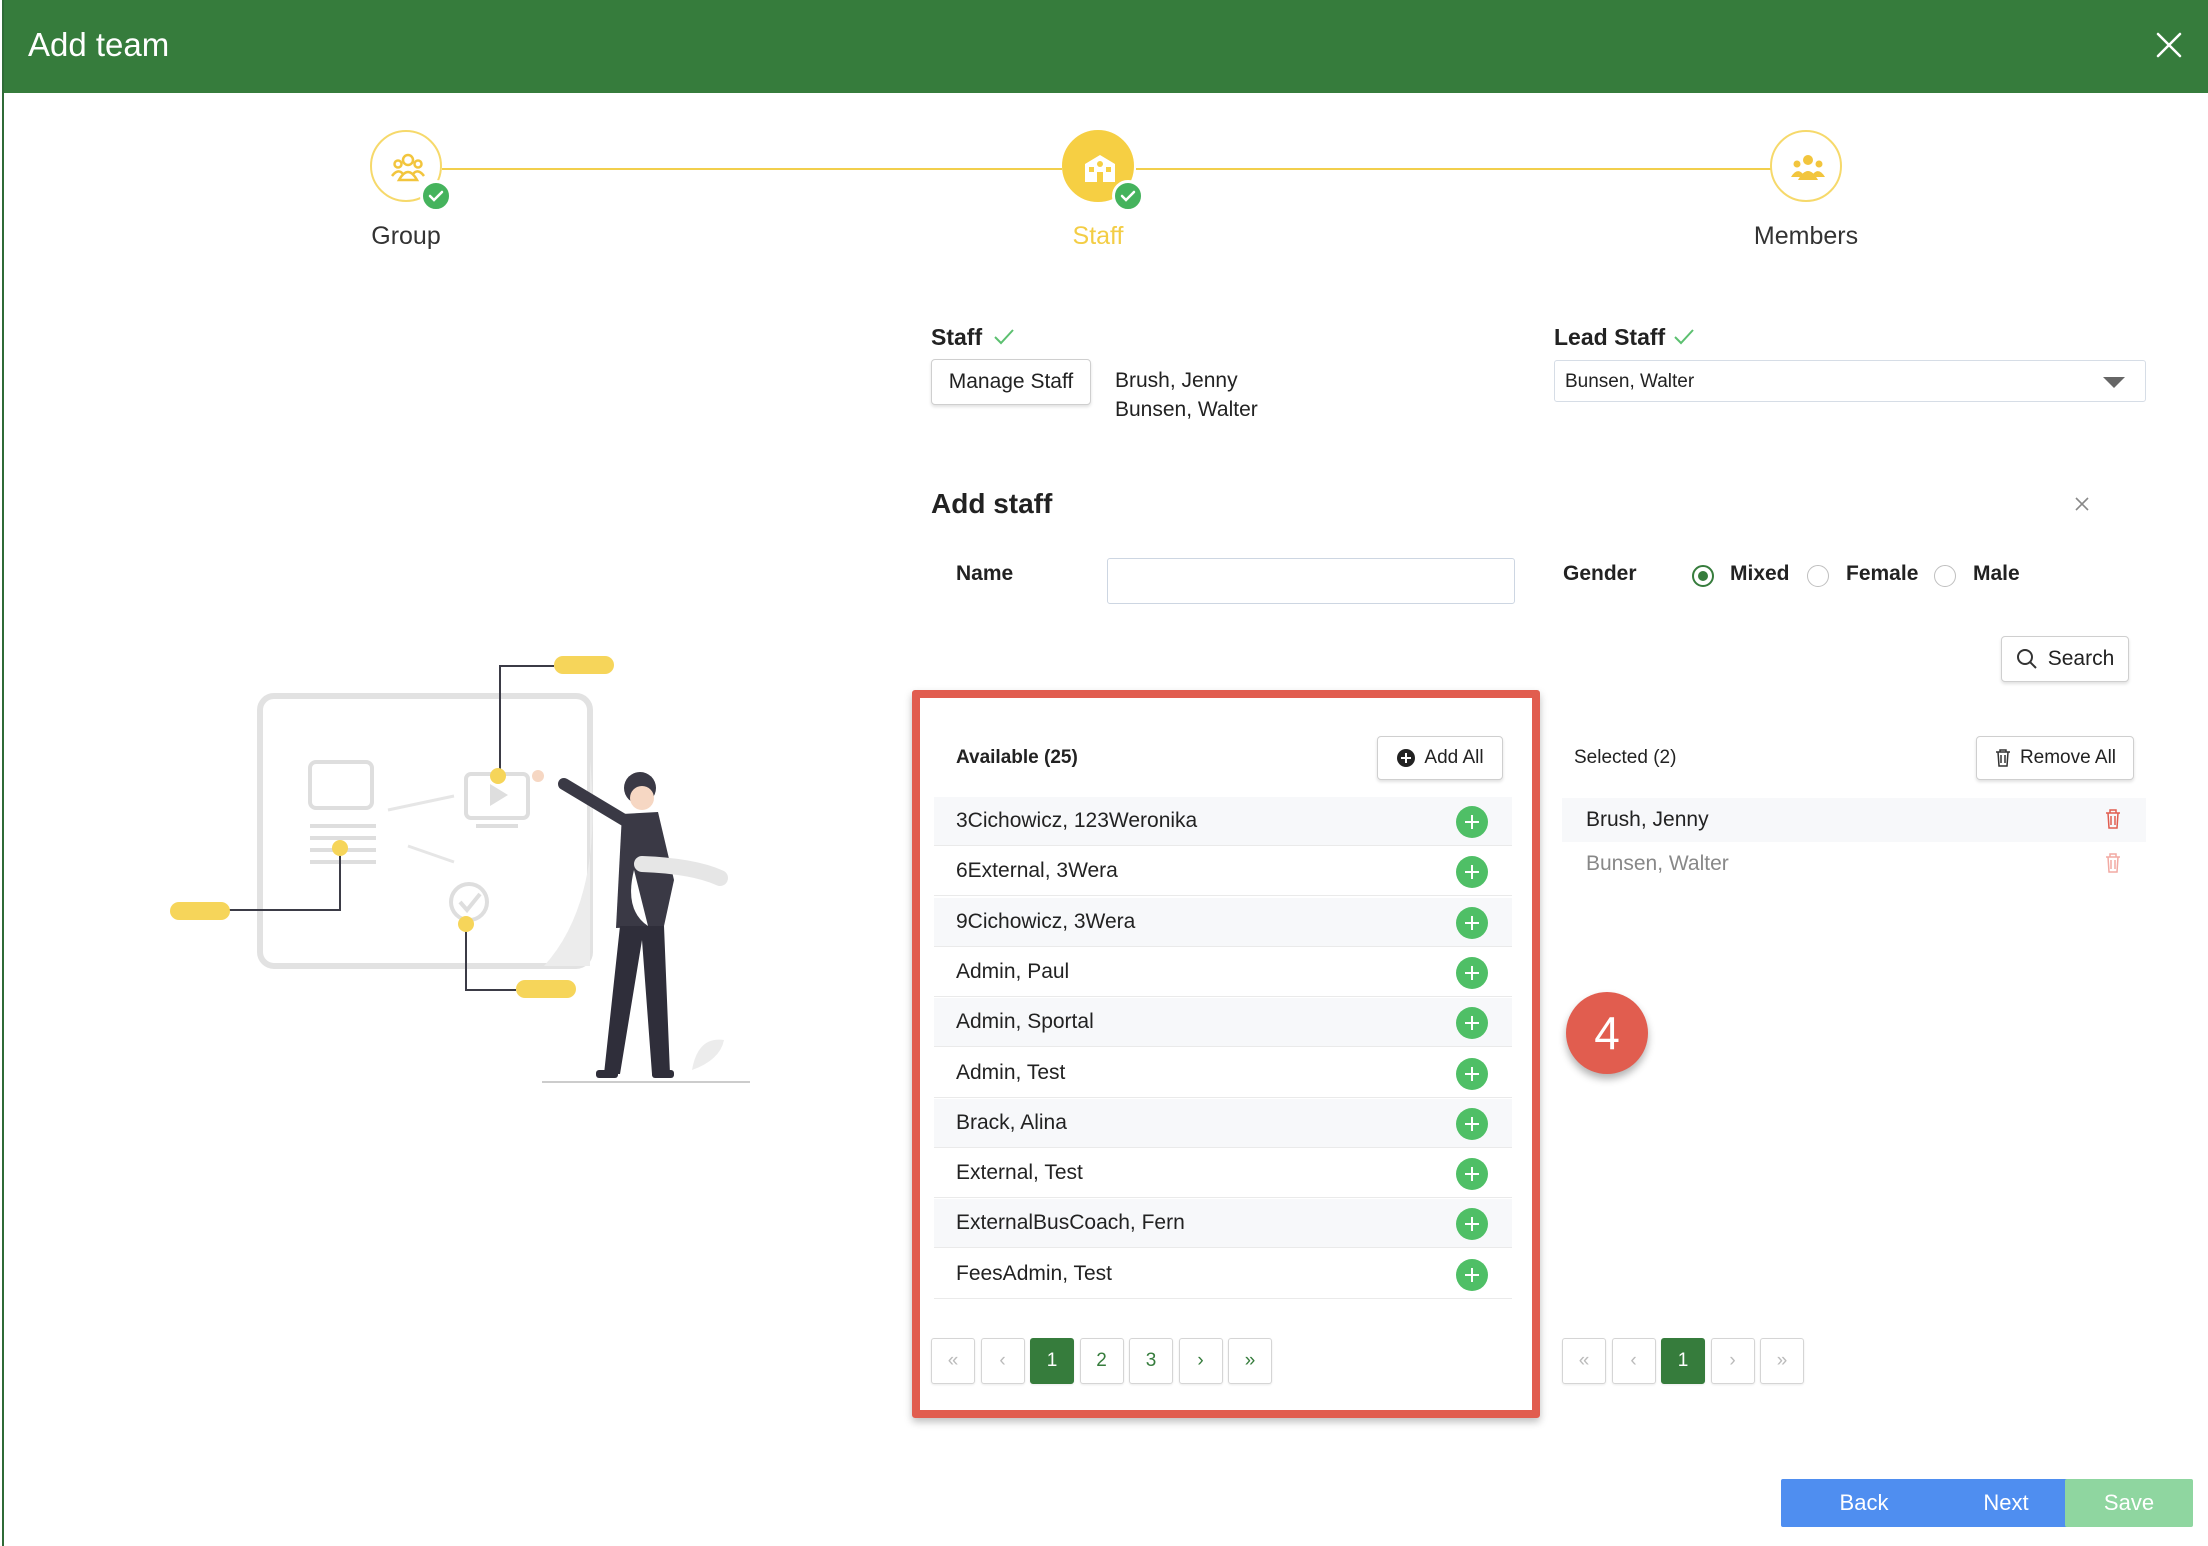 The width and height of the screenshot is (2208, 1546). I want to click on selected-page-1: ‹, so click(1633, 1361).